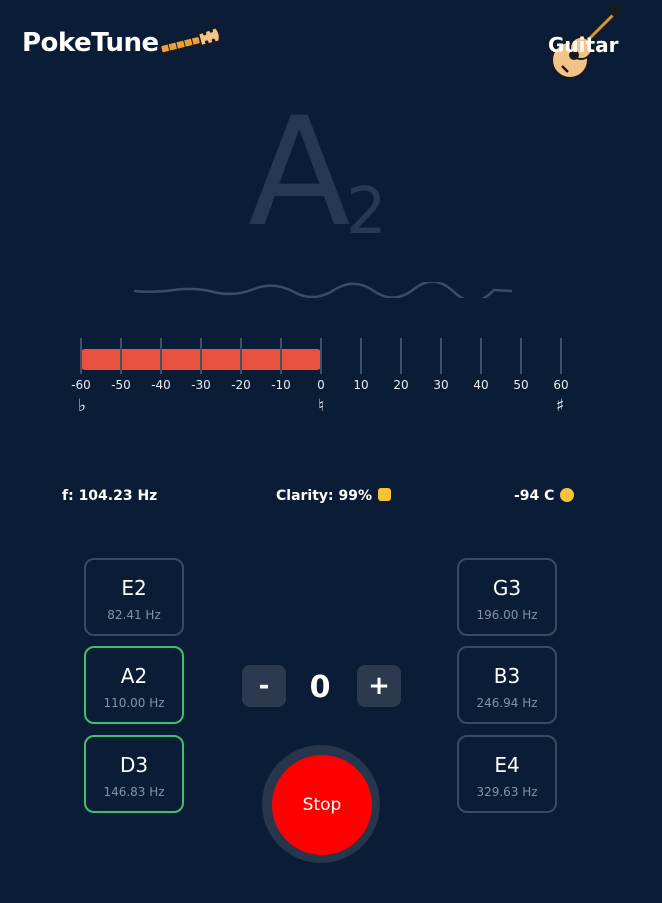 The image size is (662, 903). Describe the element at coordinates (320, 687) in the screenshot. I see `transpose-value: 0` at that location.